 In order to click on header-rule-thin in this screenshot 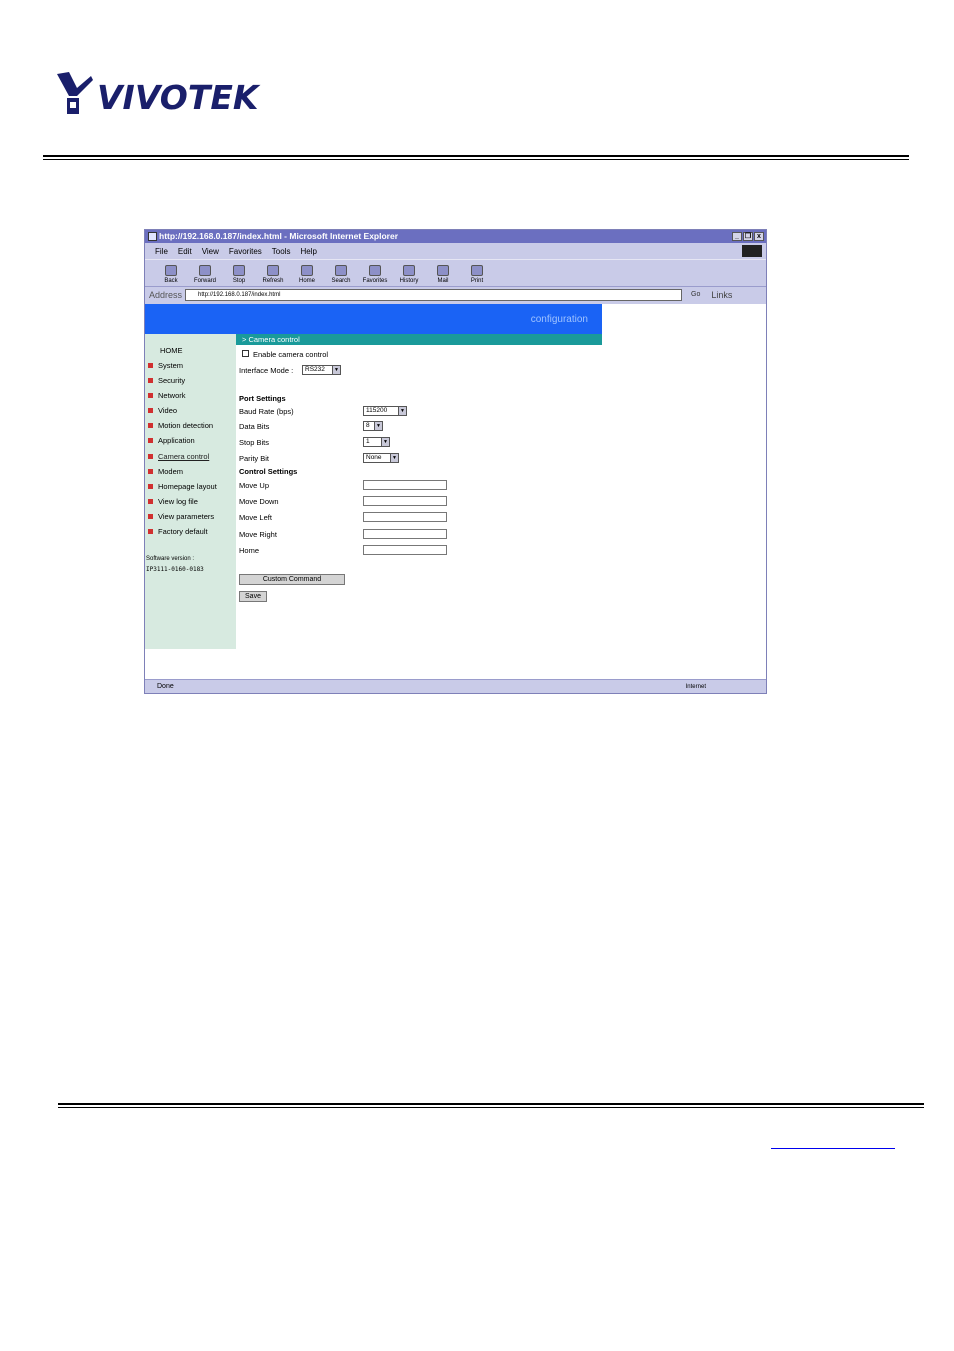, I will do `click(476, 159)`.